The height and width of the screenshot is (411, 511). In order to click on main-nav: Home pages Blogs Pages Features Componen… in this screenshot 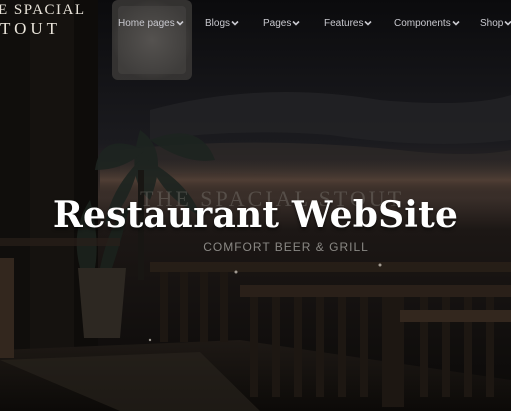, I will do `click(314, 23)`.